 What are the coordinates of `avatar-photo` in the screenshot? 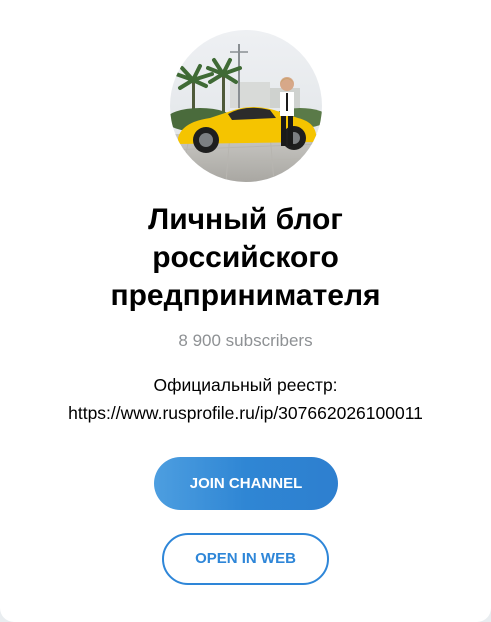 It's located at (246, 106).